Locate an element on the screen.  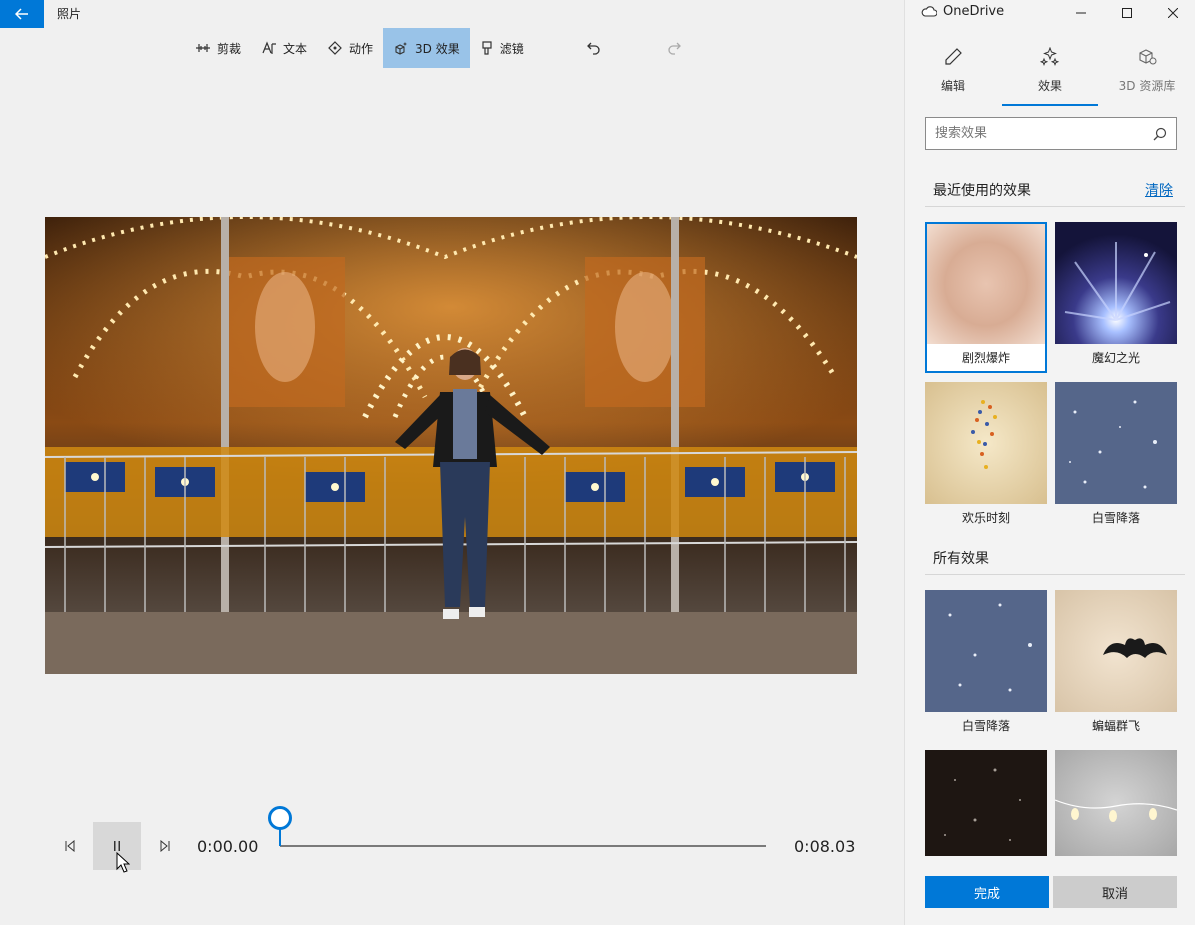
tool-text: 文本 is located at coordinates (284, 48).